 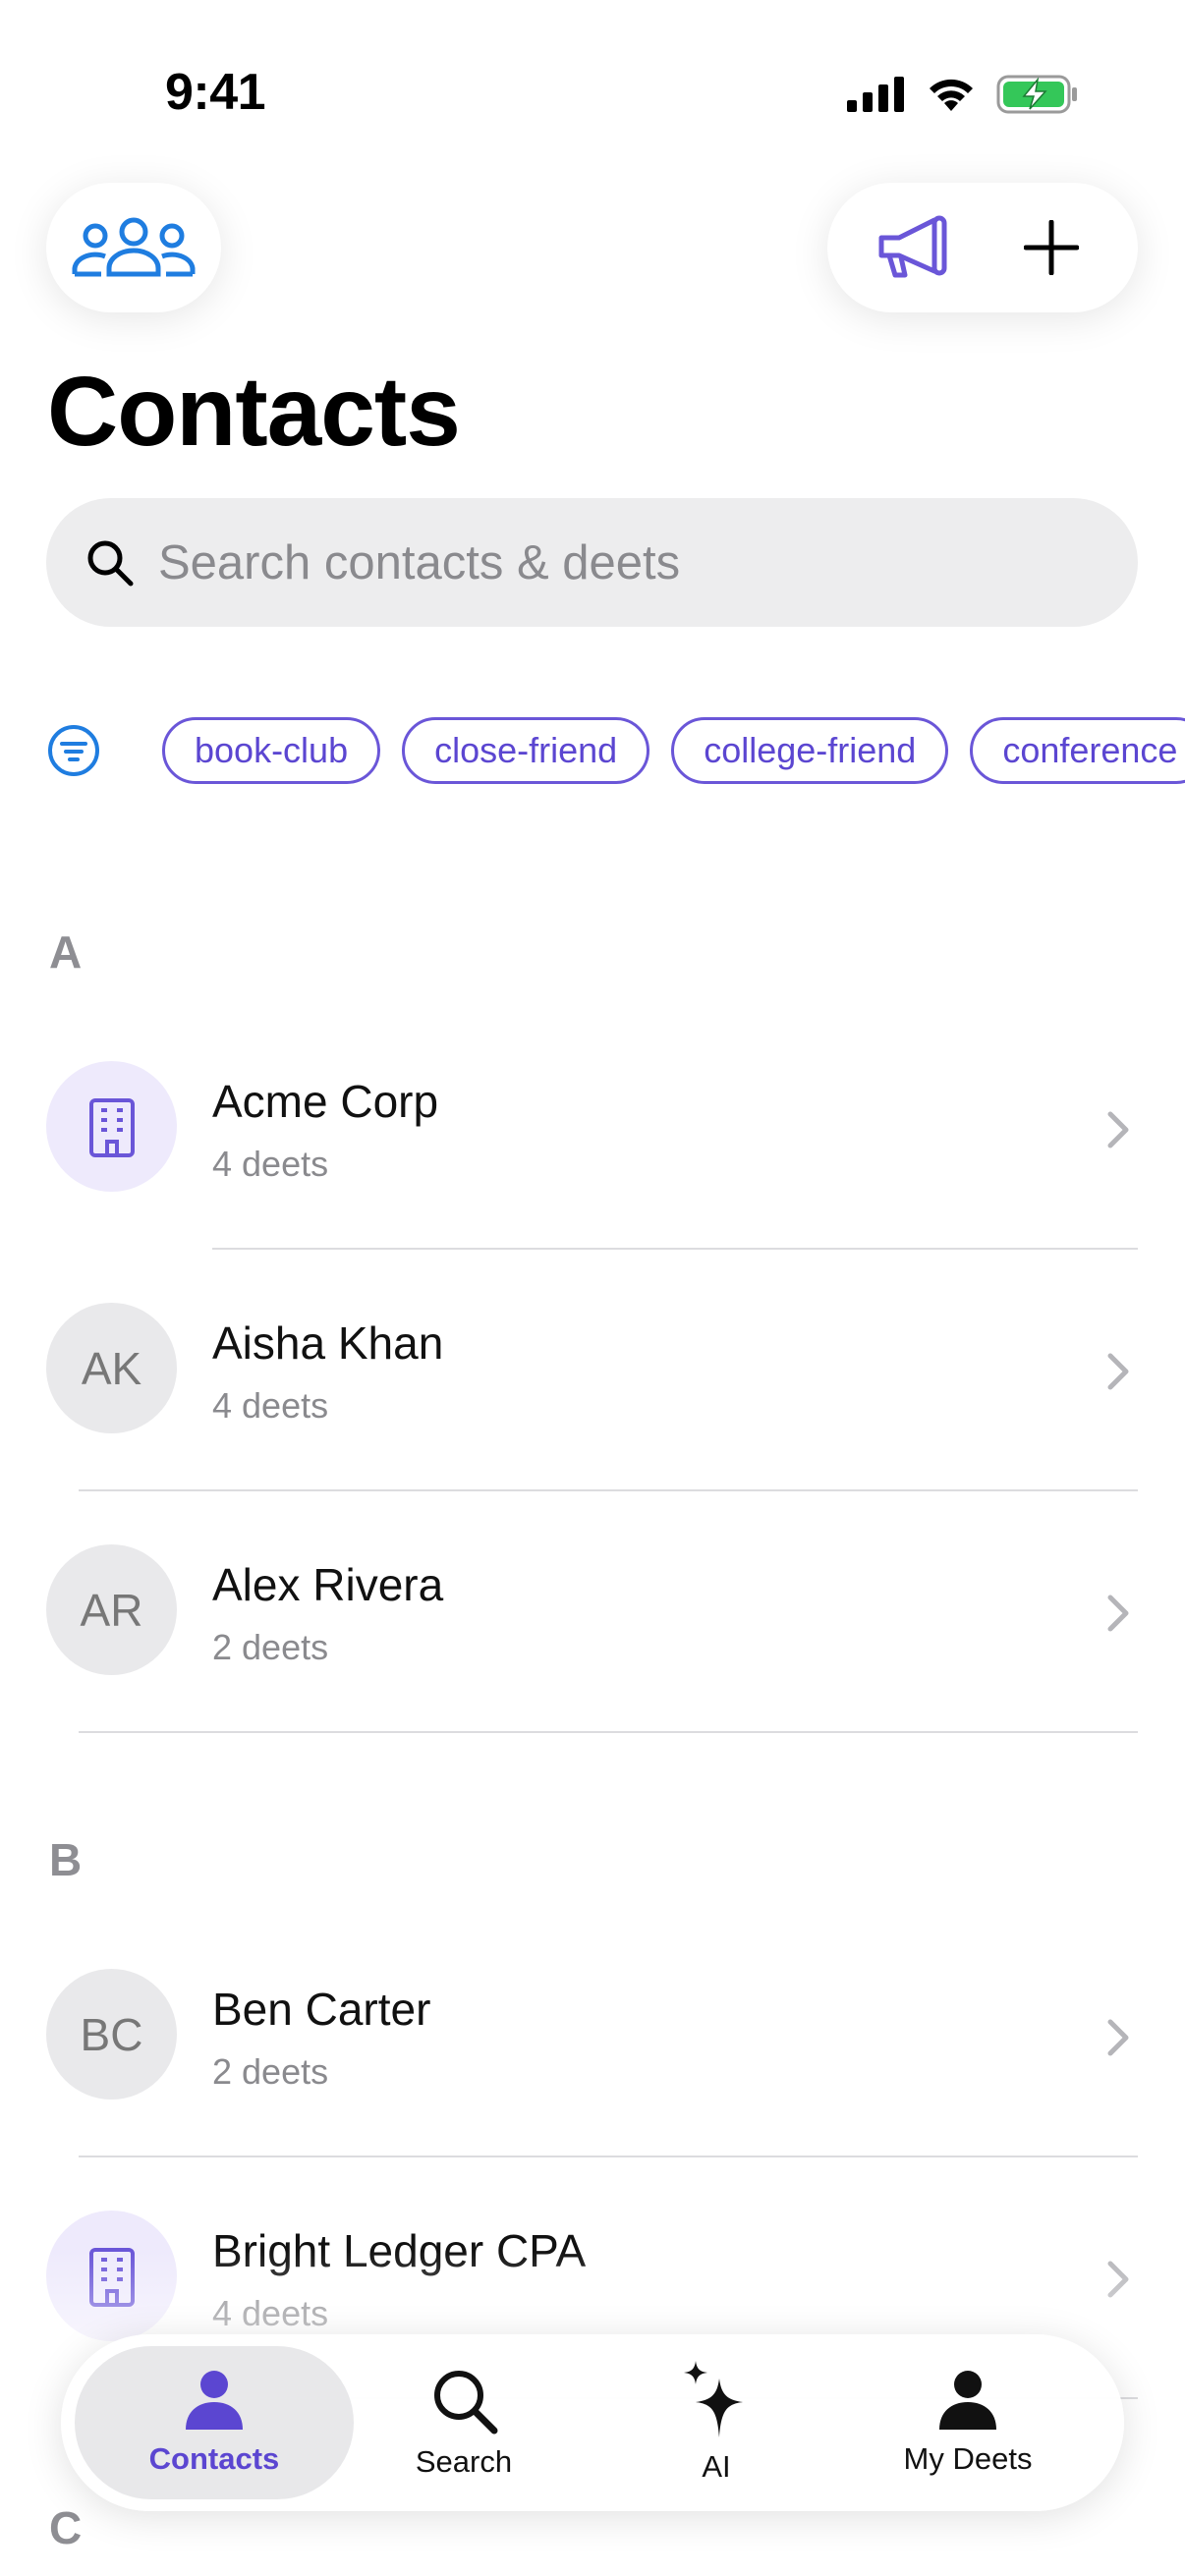 What do you see at coordinates (214, 2458) in the screenshot?
I see `tab-label: Contacts` at bounding box center [214, 2458].